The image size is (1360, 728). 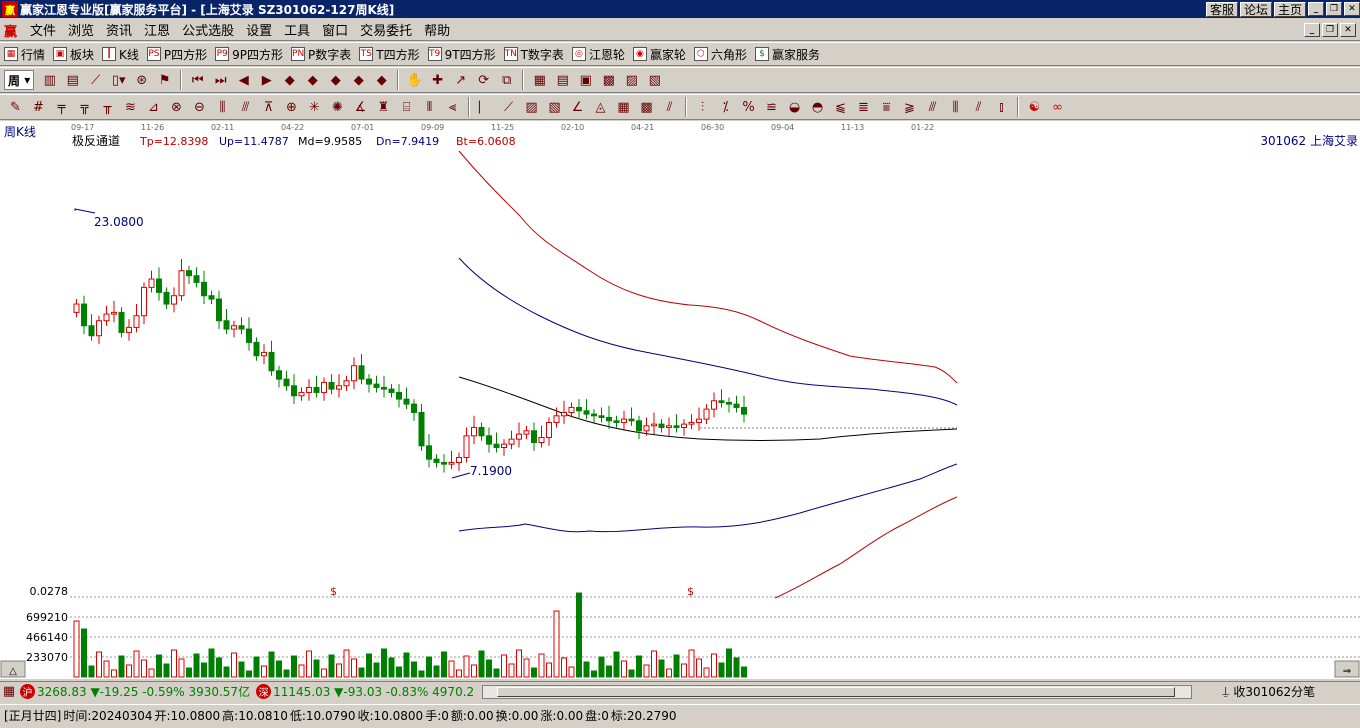 I want to click on restore-icon: ❐, so click(x=1334, y=9).